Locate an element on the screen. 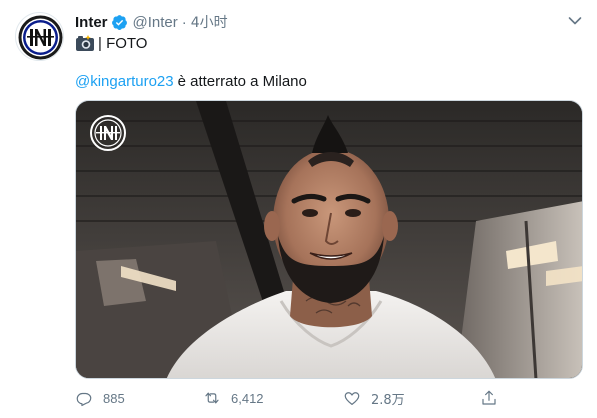 The image size is (597, 418). retweet-icon is located at coordinates (212, 398).